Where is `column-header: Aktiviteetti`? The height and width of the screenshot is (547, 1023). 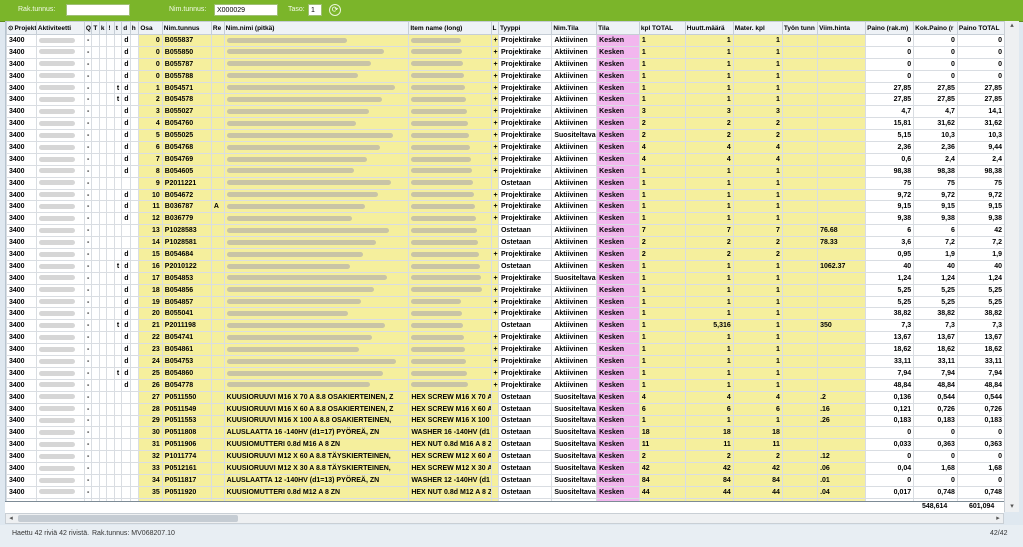
column-header: Aktiviteetti is located at coordinates (60, 28).